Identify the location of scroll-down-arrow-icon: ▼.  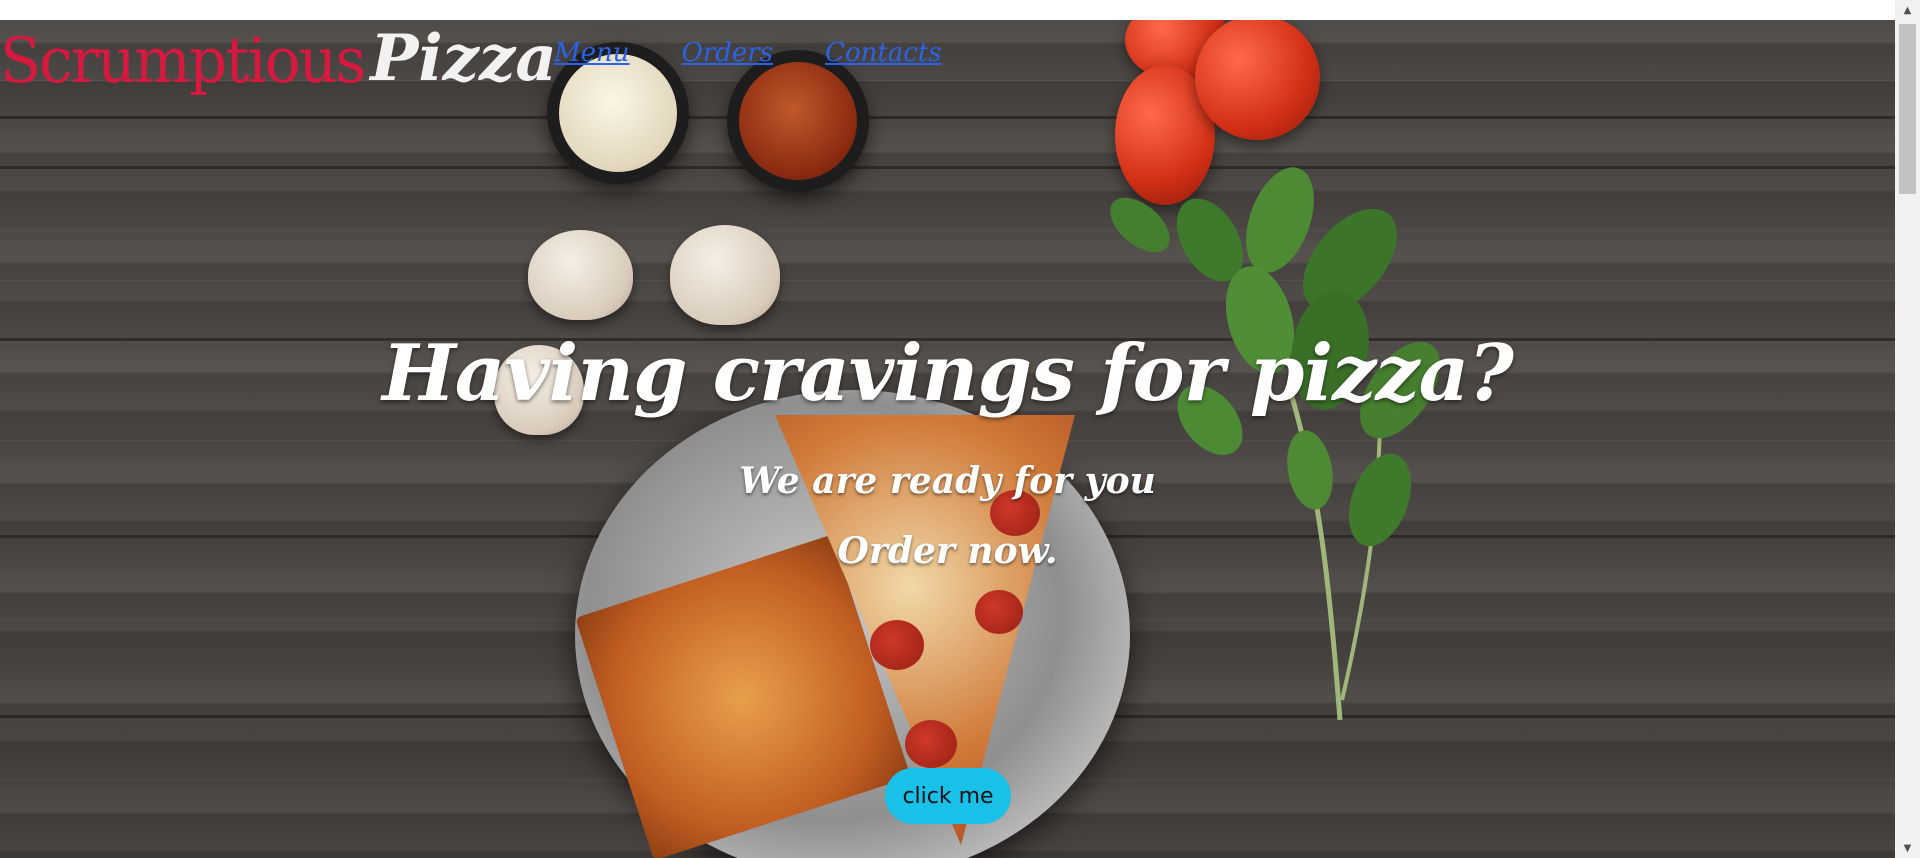
(1907, 848).